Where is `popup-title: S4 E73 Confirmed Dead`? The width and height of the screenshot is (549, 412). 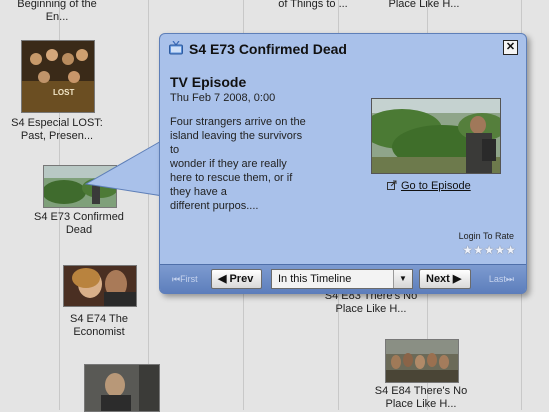 popup-title: S4 E73 Confirmed Dead is located at coordinates (268, 49).